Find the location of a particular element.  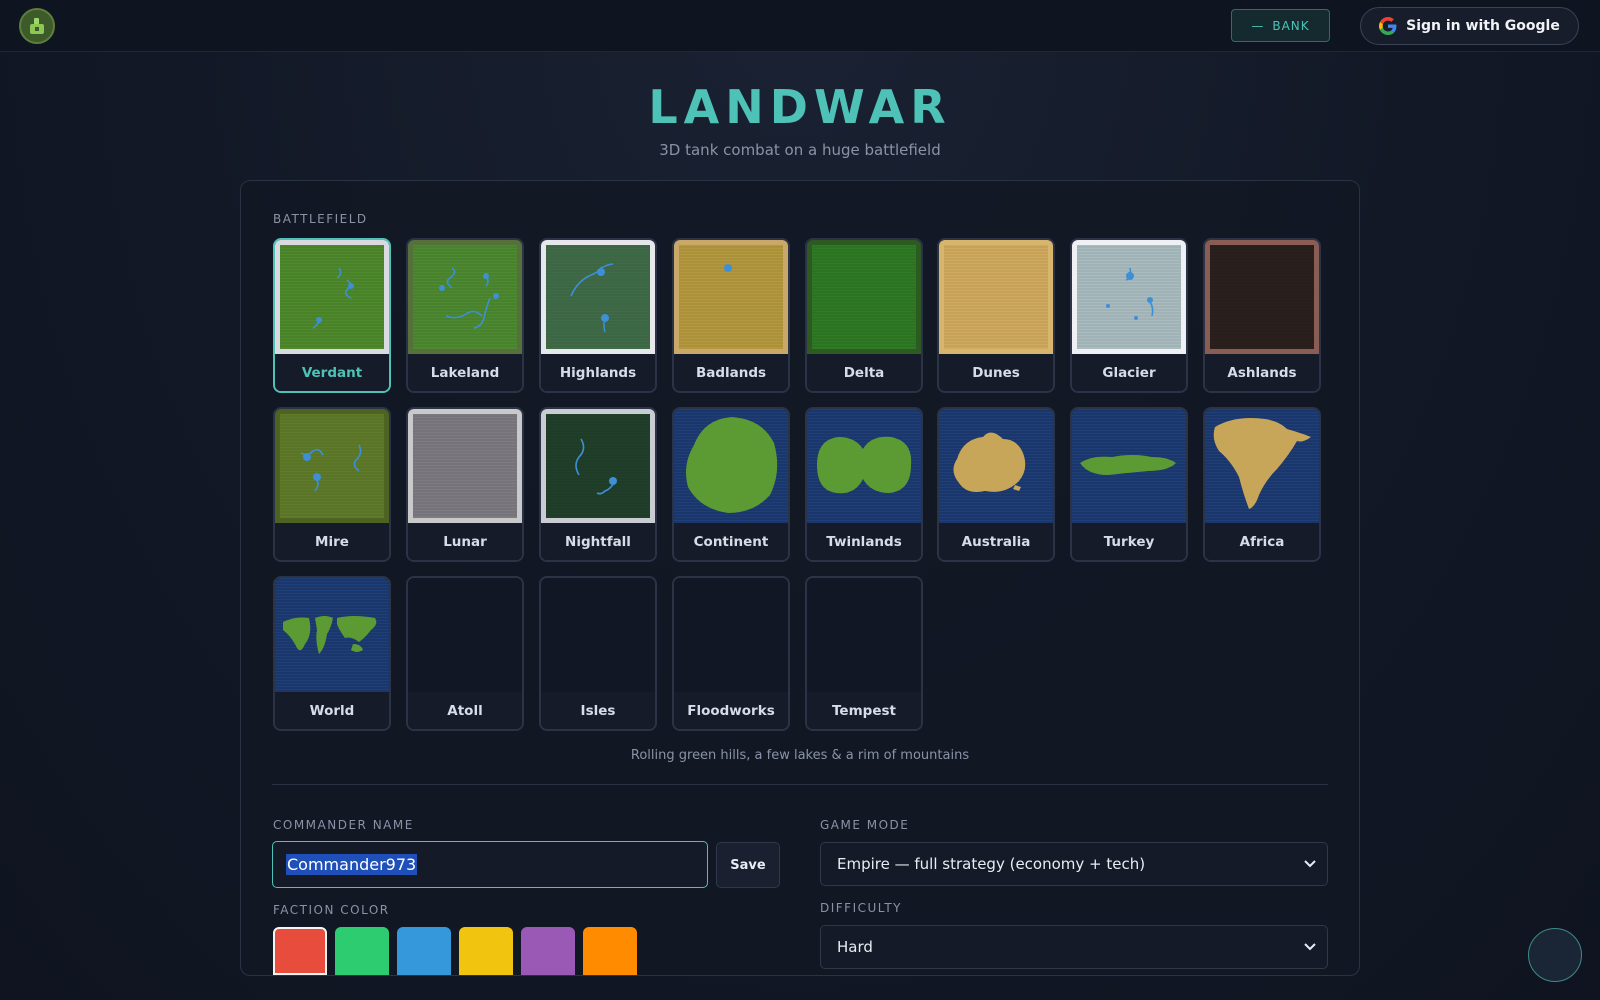

difficulty-value: Hard is located at coordinates (855, 947).